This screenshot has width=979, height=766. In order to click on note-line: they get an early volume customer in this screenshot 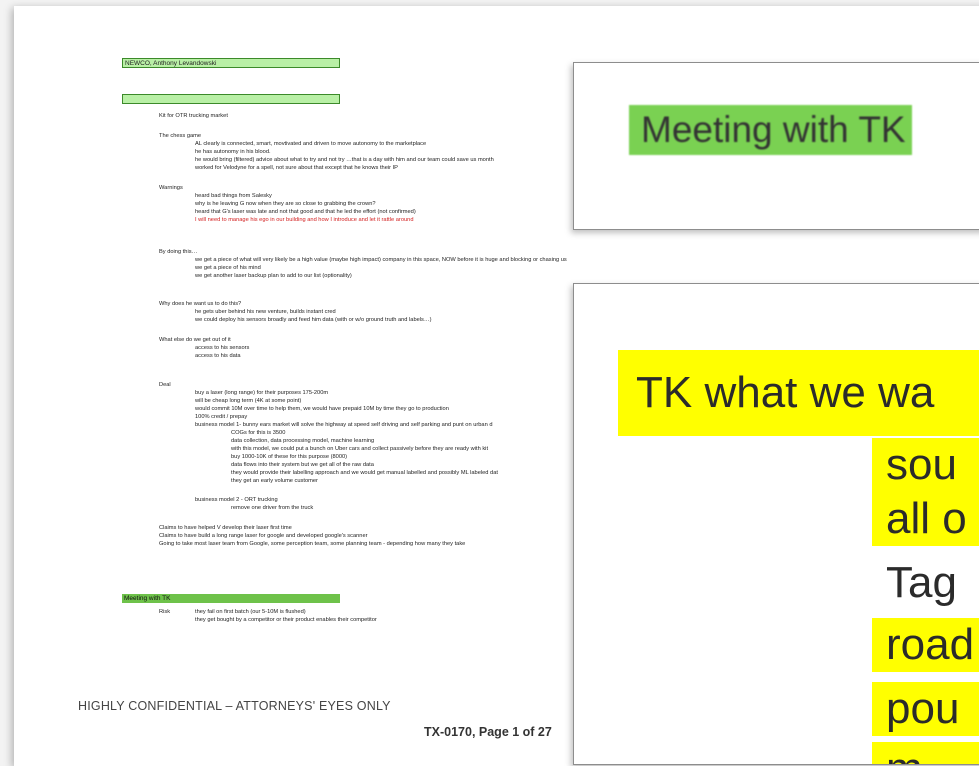, I will do `click(274, 481)`.